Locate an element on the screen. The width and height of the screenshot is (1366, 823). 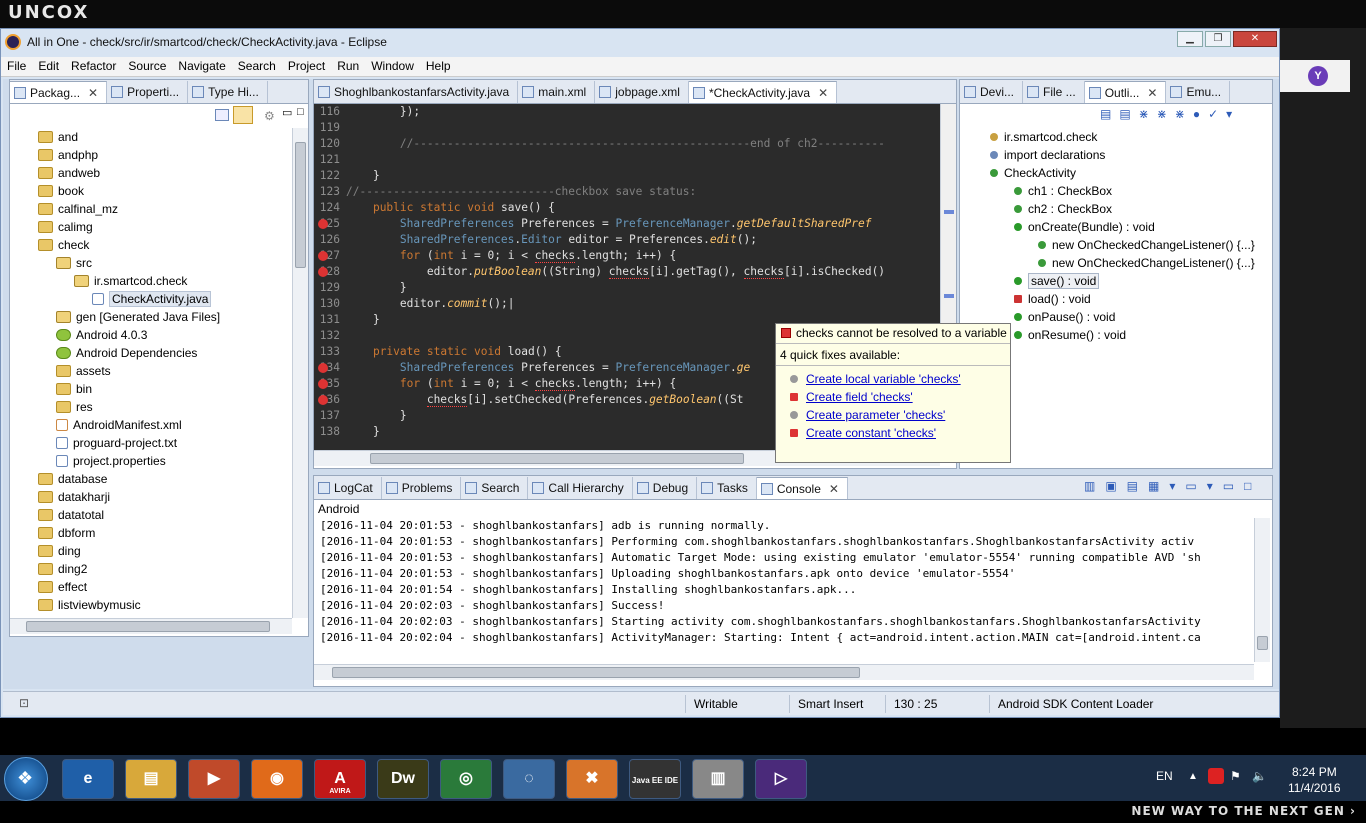
menu-project: Project is located at coordinates (306, 66).